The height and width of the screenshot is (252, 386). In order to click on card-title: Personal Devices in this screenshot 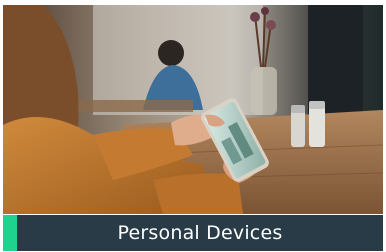, I will do `click(200, 233)`.